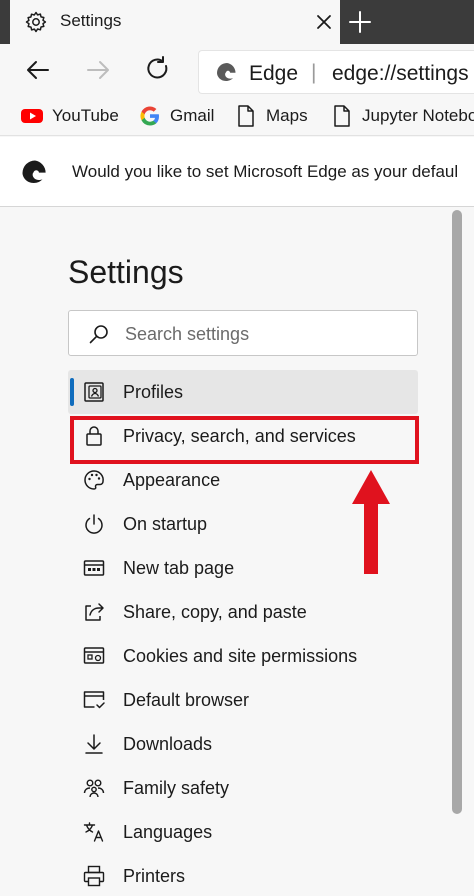  I want to click on browser-icon, so click(94, 700).